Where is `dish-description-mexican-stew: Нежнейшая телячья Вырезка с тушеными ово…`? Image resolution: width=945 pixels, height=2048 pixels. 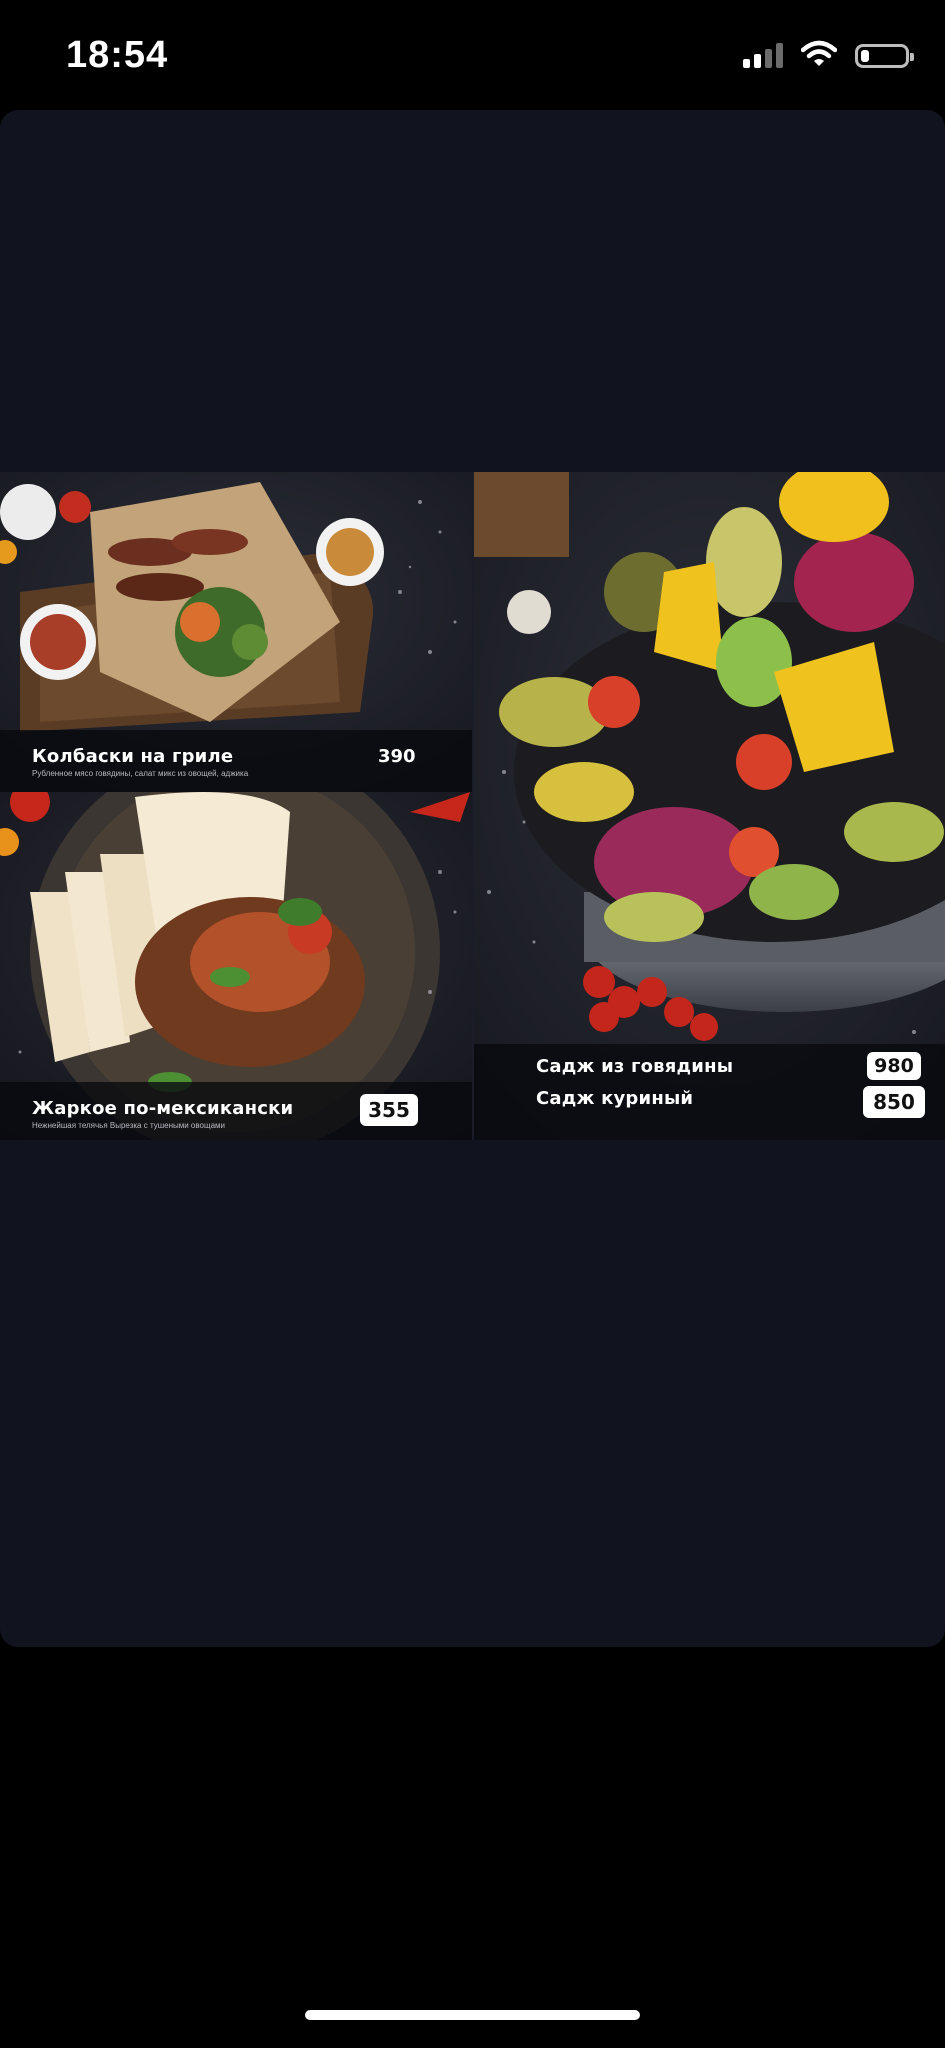 dish-description-mexican-stew: Нежнейшая телячья Вырезка с тушеными ово… is located at coordinates (128, 1125).